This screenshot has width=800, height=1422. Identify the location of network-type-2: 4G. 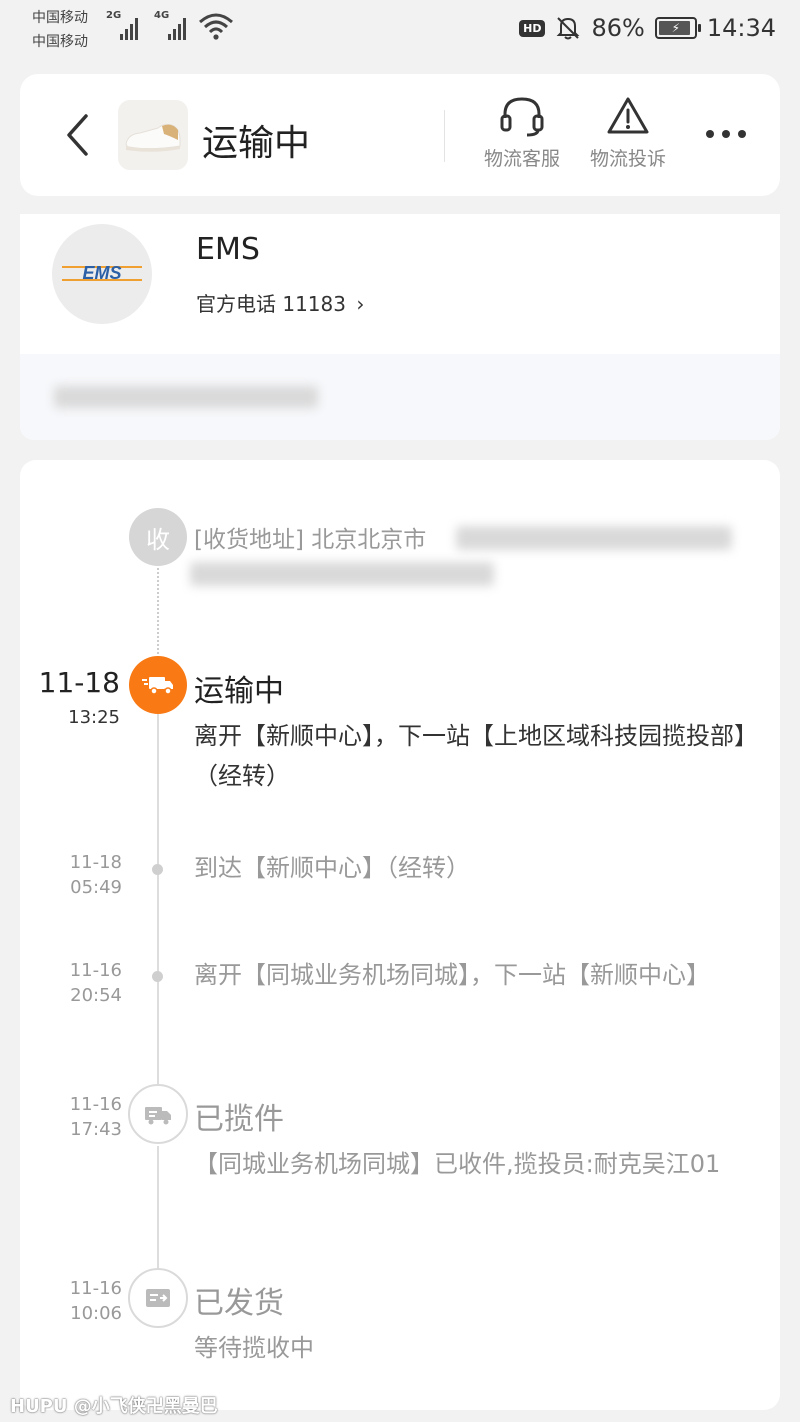
(162, 15).